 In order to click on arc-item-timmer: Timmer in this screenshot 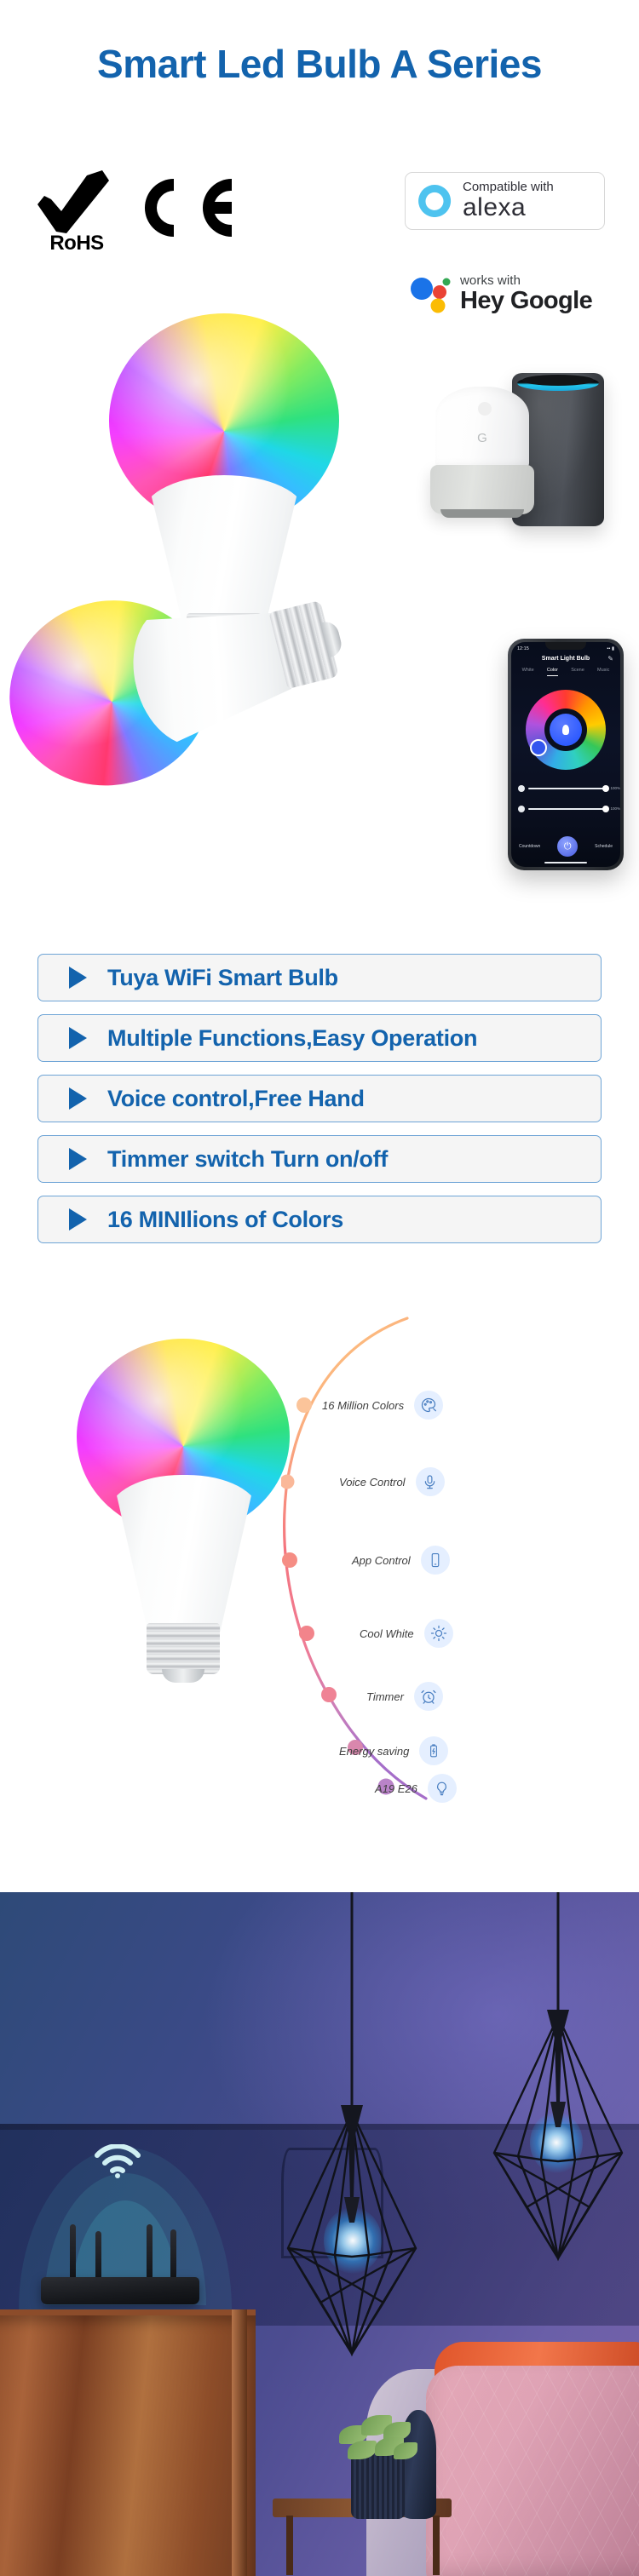, I will do `click(405, 1696)`.